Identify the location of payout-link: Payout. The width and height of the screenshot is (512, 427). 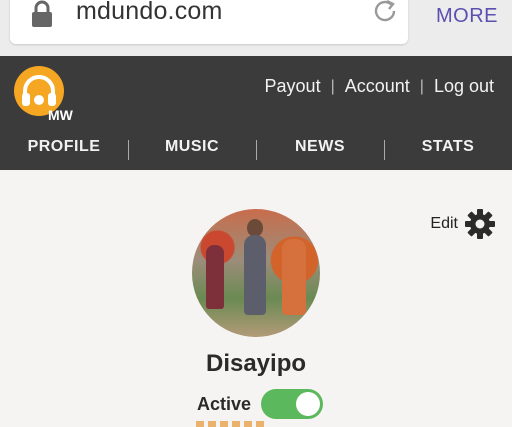
(293, 86).